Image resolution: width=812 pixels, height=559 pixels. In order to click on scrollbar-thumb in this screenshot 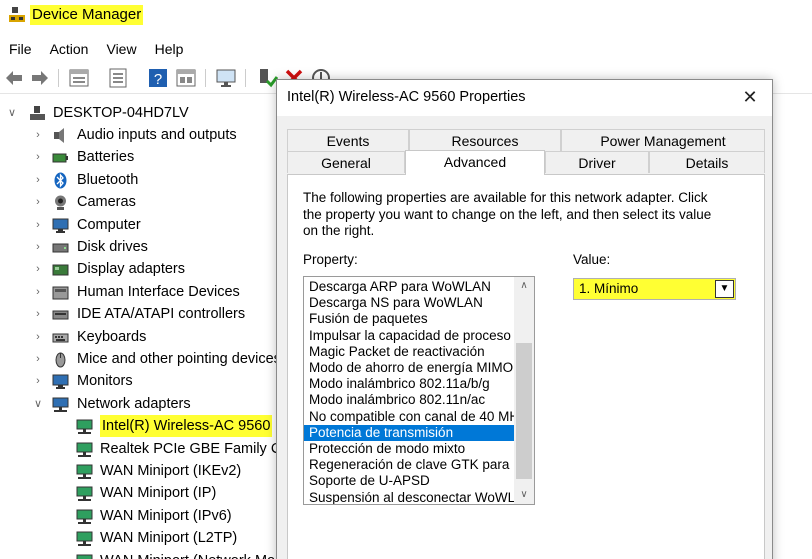, I will do `click(524, 411)`.